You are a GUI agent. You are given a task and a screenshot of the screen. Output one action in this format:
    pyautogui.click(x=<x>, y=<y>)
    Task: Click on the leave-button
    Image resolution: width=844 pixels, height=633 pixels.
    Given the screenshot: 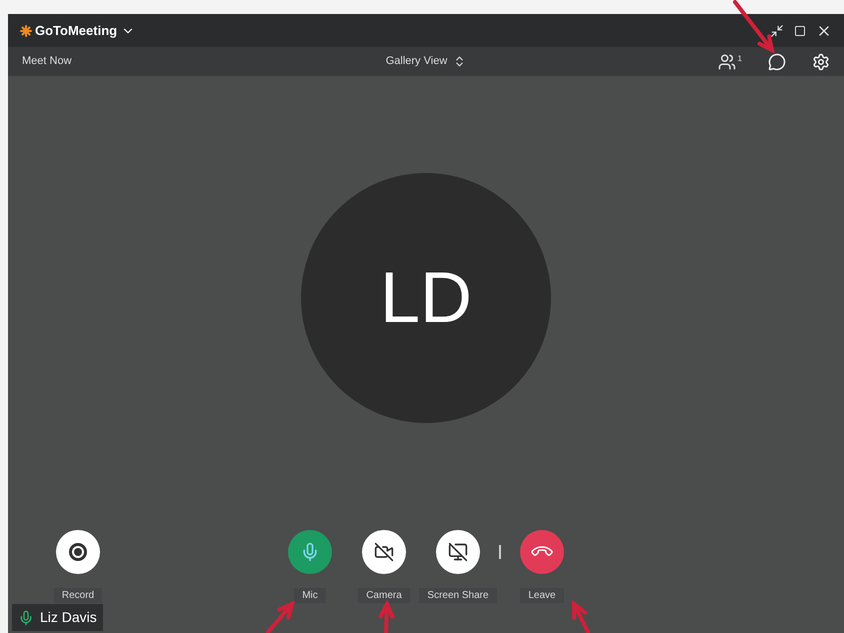 What is the action you would take?
    pyautogui.click(x=542, y=552)
    